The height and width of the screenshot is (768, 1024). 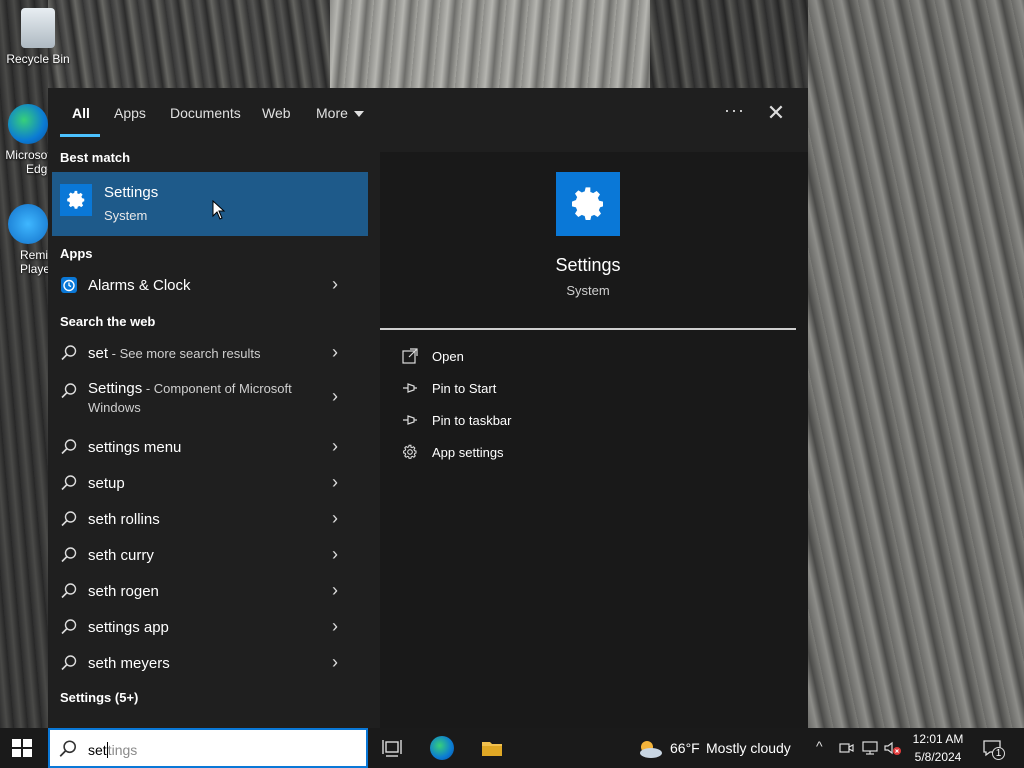 What do you see at coordinates (468, 452) in the screenshot?
I see `action-label: App settings` at bounding box center [468, 452].